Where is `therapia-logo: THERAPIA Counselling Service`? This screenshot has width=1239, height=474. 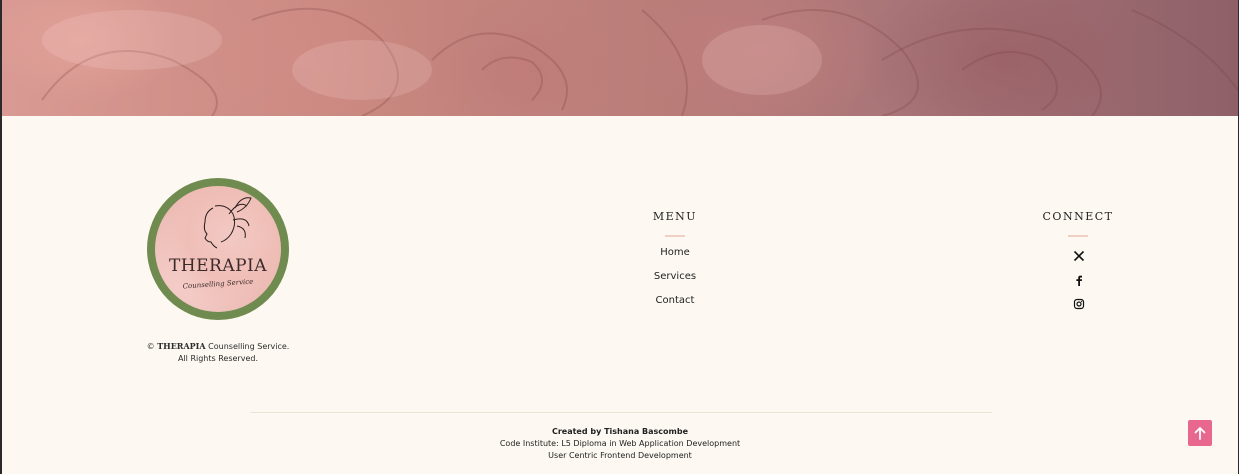
therapia-logo: THERAPIA Counselling Service is located at coordinates (218, 249).